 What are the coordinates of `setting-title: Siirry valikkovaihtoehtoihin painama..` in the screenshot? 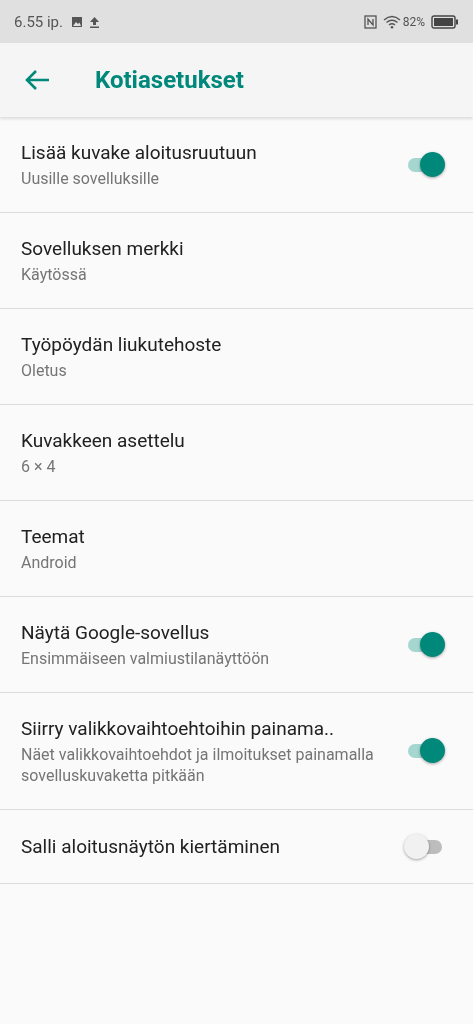 It's located at (178, 728).